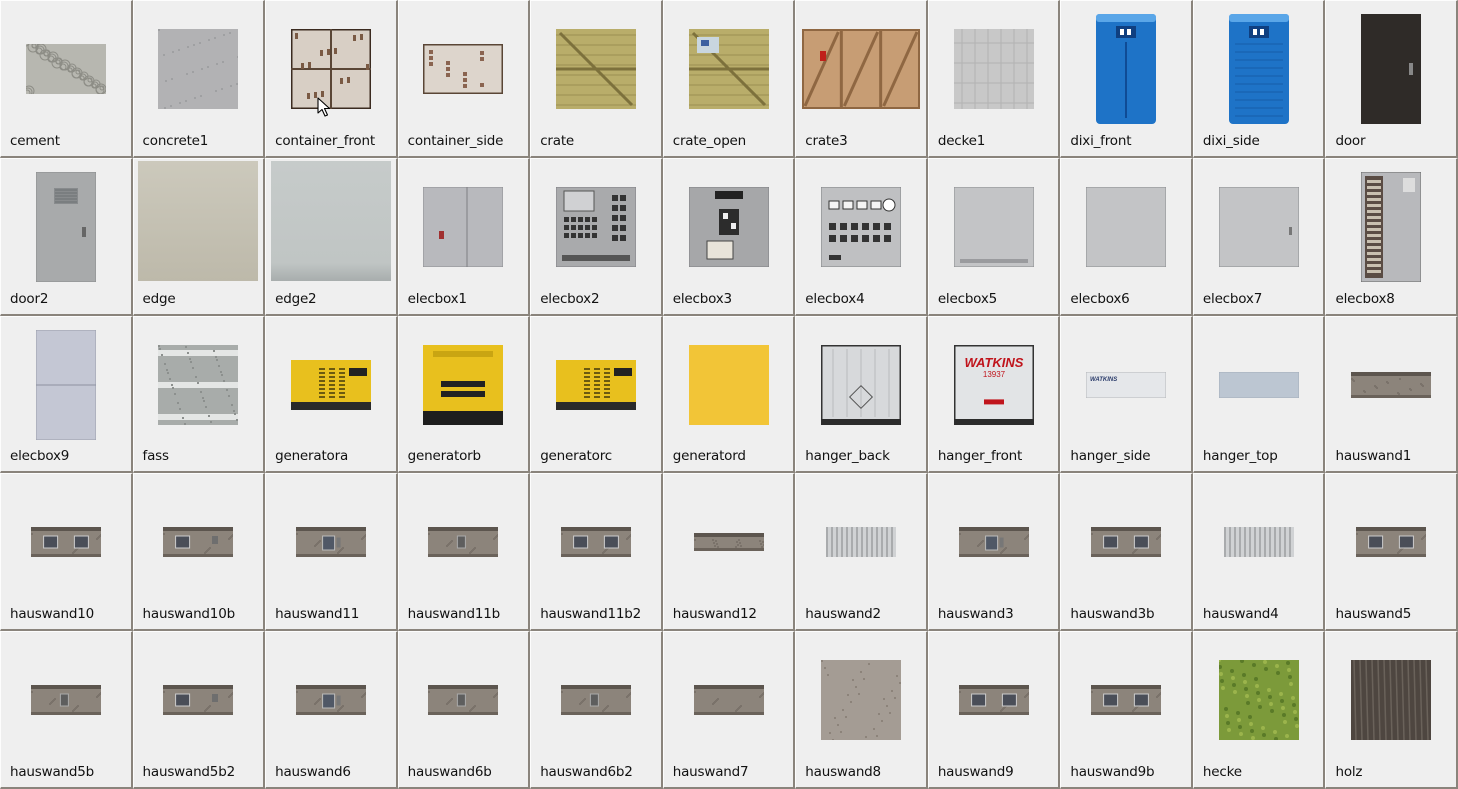 Image resolution: width=1458 pixels, height=789 pixels. I want to click on texture-tile-hauswand9: hauswand9, so click(994, 710).